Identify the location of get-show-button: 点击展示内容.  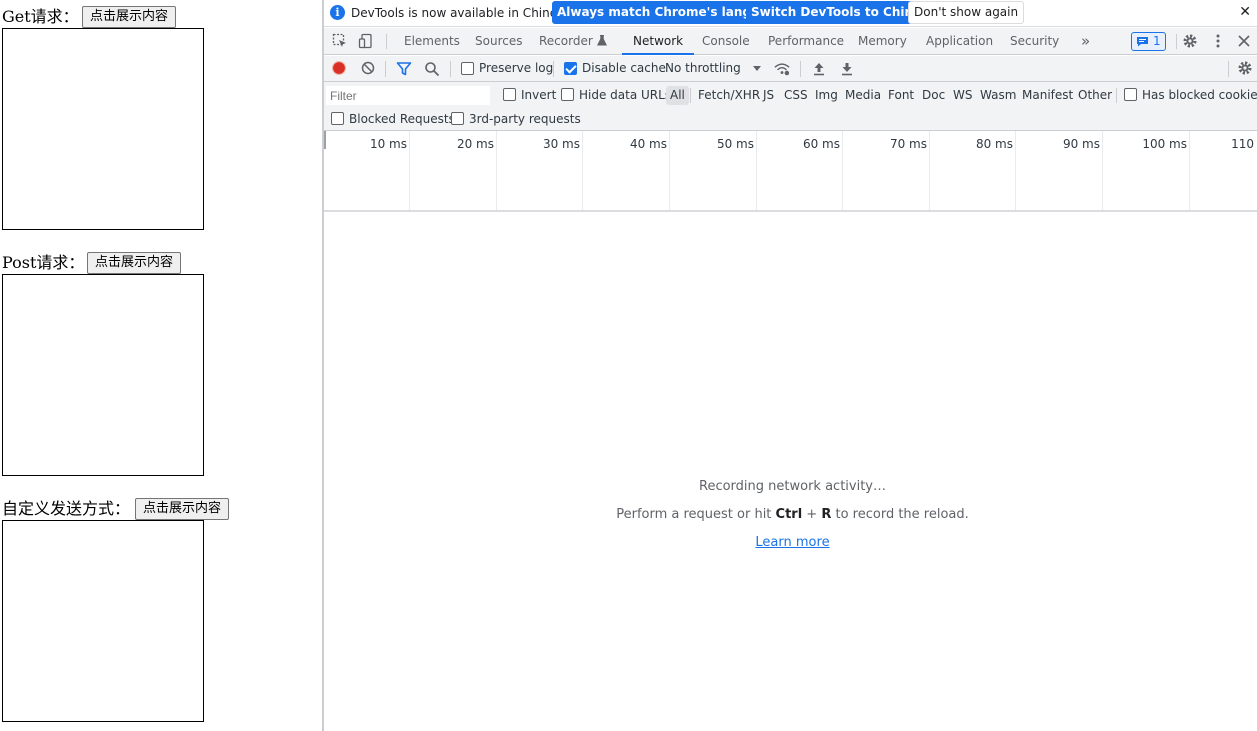
(129, 17).